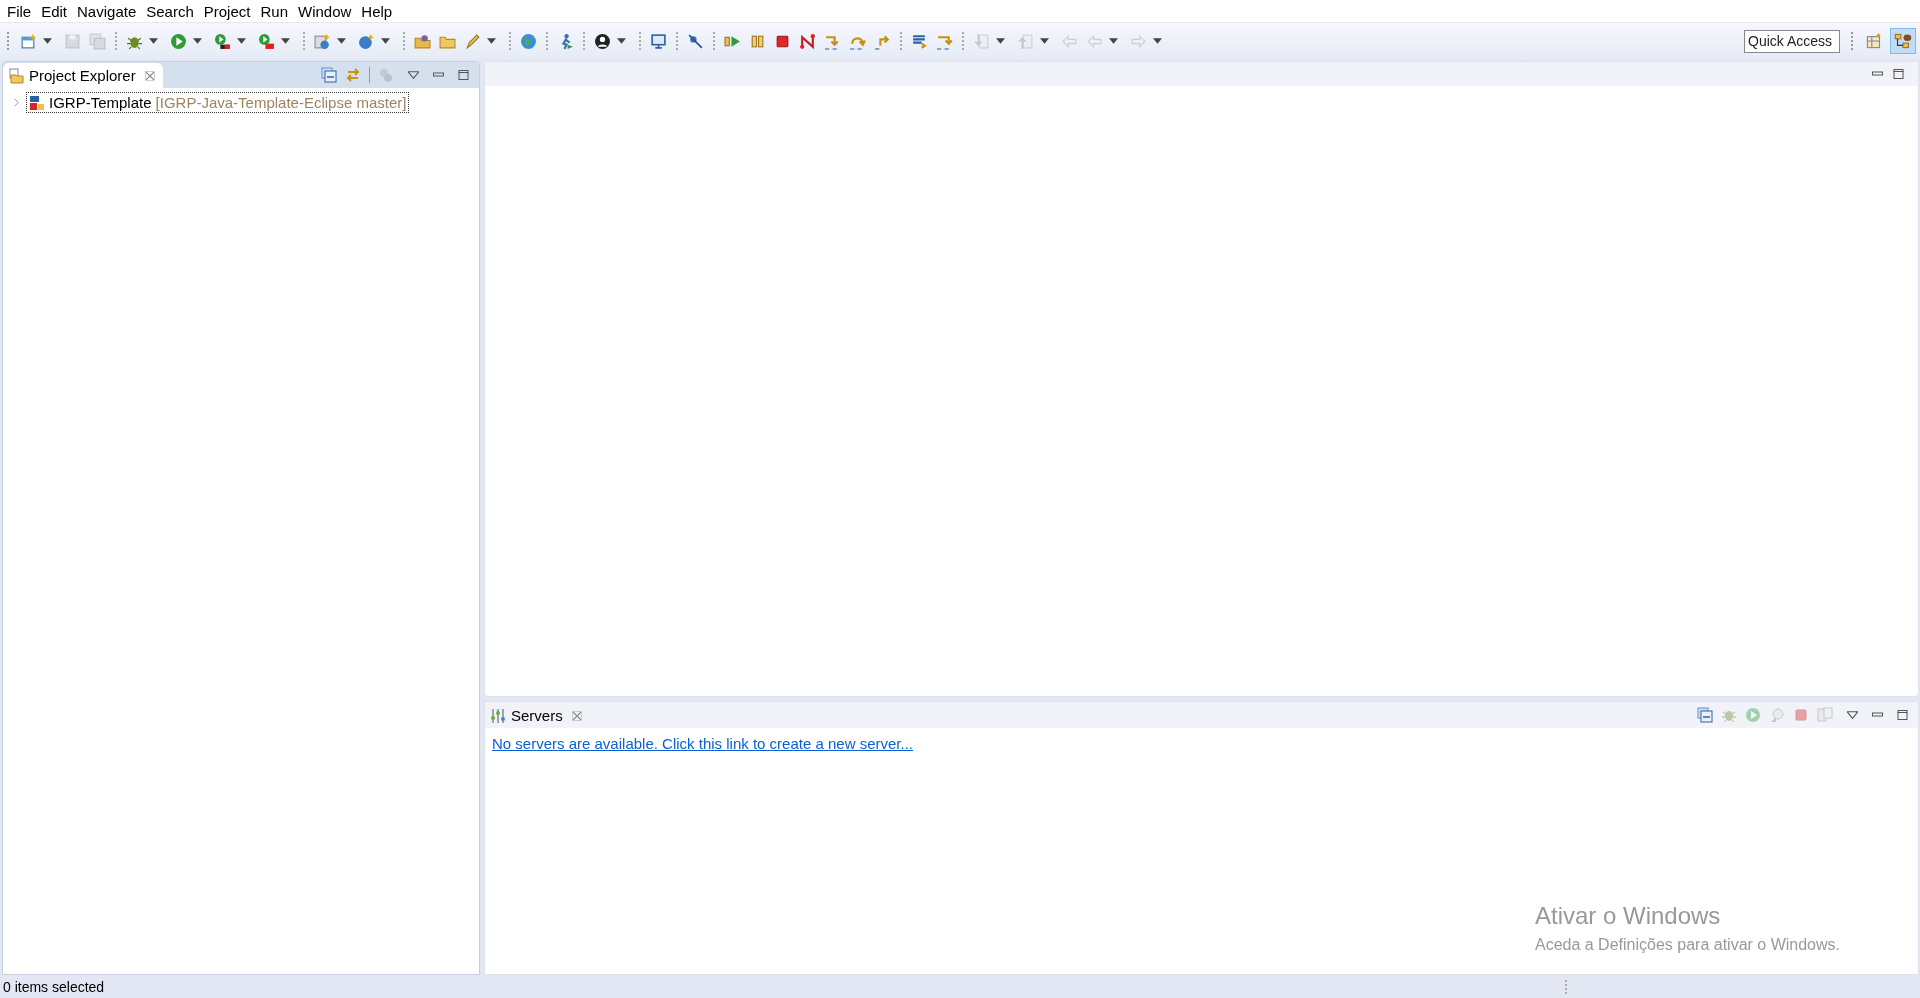 This screenshot has height=998, width=1920. Describe the element at coordinates (222, 41) in the screenshot. I see `play-bar-icon` at that location.